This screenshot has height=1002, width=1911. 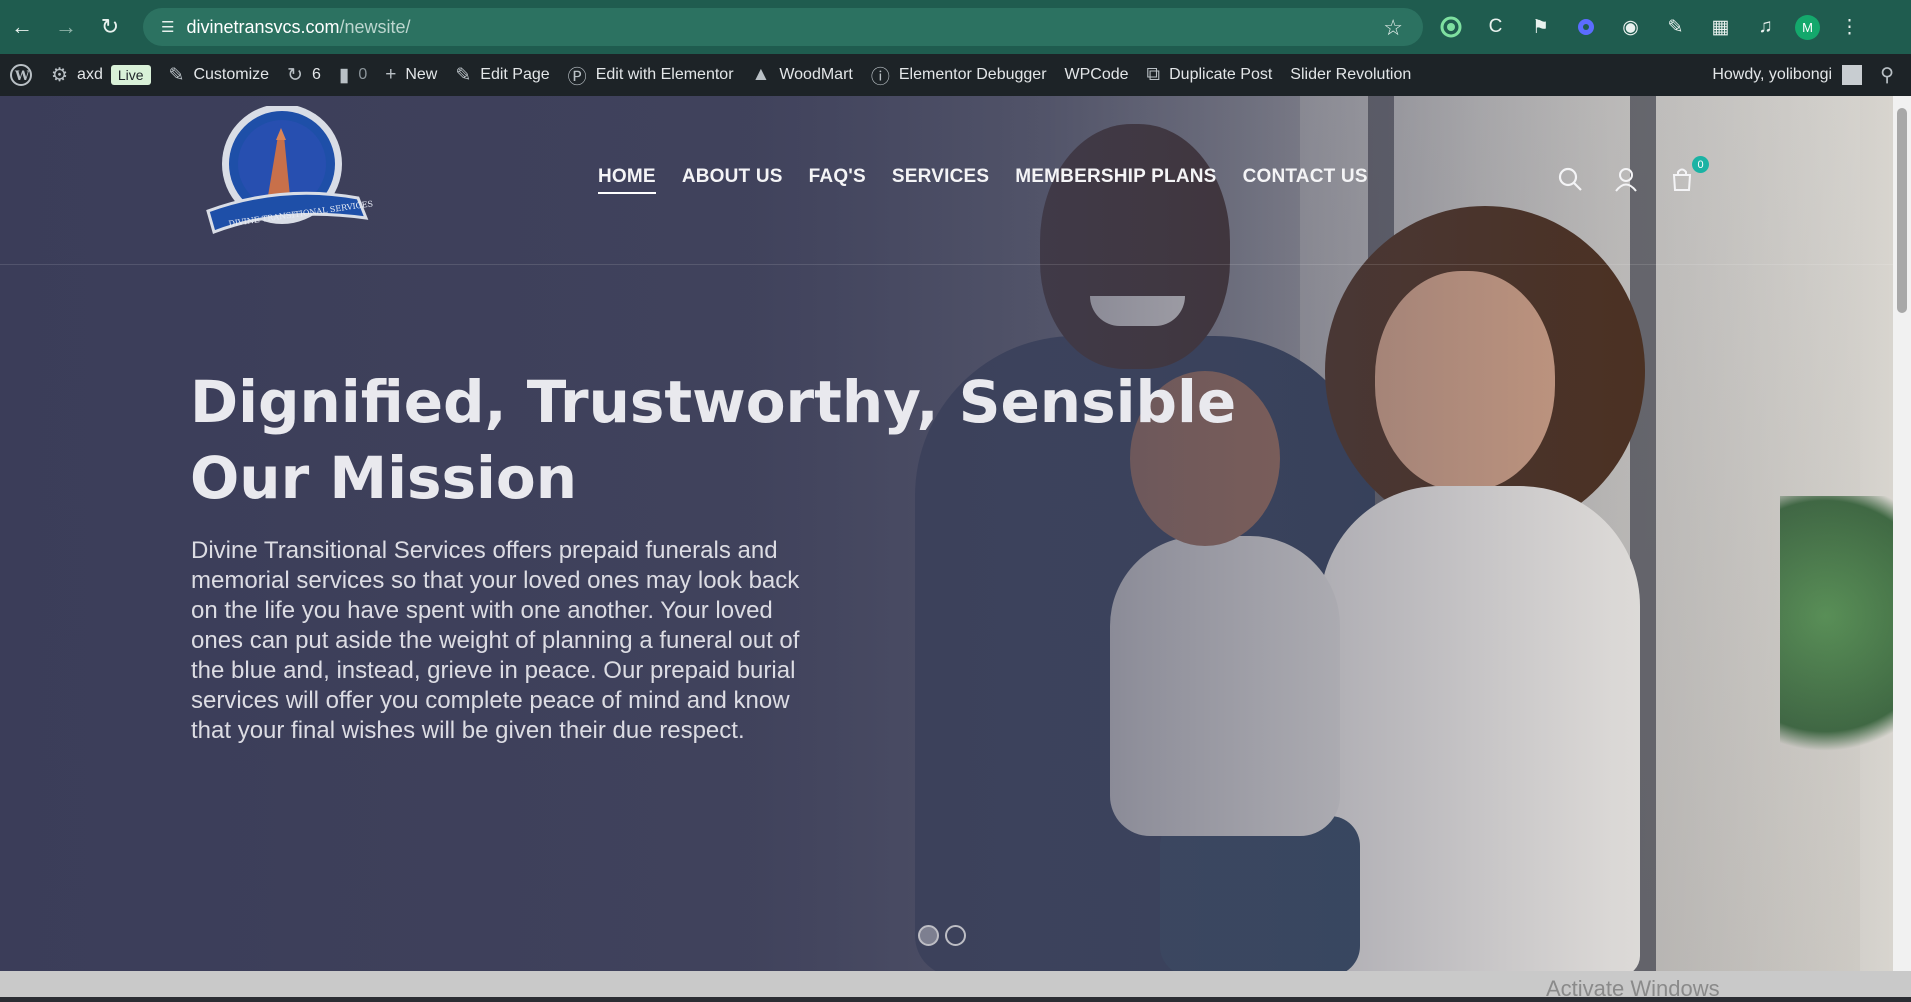 I want to click on extension-c-icon: C, so click(x=1495, y=27).